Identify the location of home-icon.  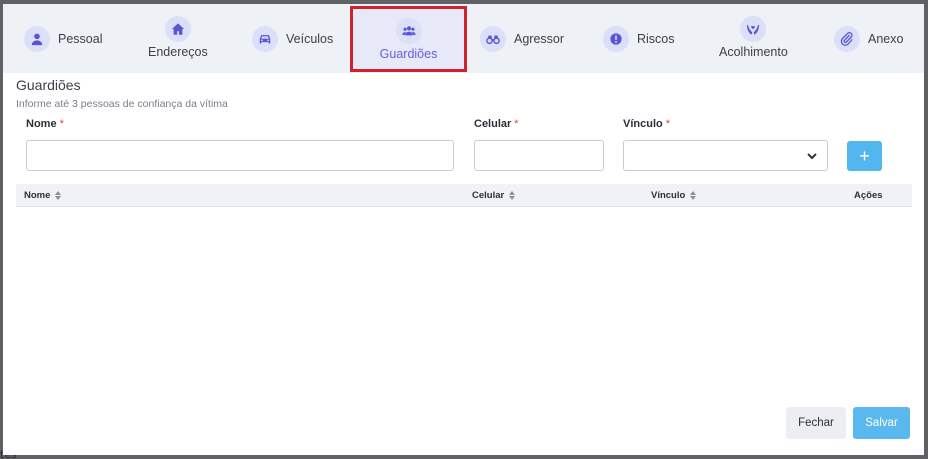
(177, 29).